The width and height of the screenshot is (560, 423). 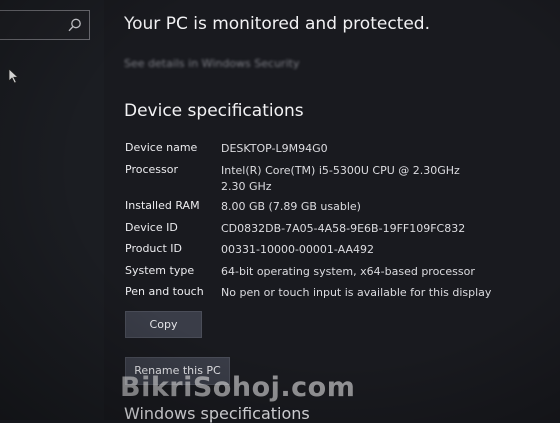 What do you see at coordinates (161, 147) in the screenshot?
I see `spec-label: Device name` at bounding box center [161, 147].